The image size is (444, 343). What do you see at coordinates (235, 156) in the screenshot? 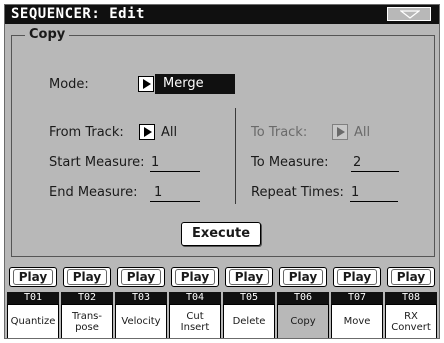
I see `column-divider` at bounding box center [235, 156].